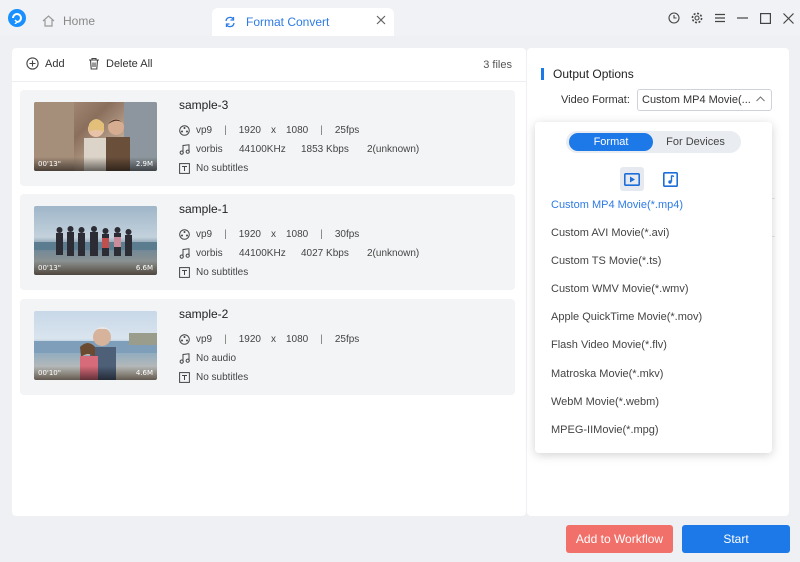 The width and height of the screenshot is (800, 562). I want to click on add-icon, so click(32, 63).